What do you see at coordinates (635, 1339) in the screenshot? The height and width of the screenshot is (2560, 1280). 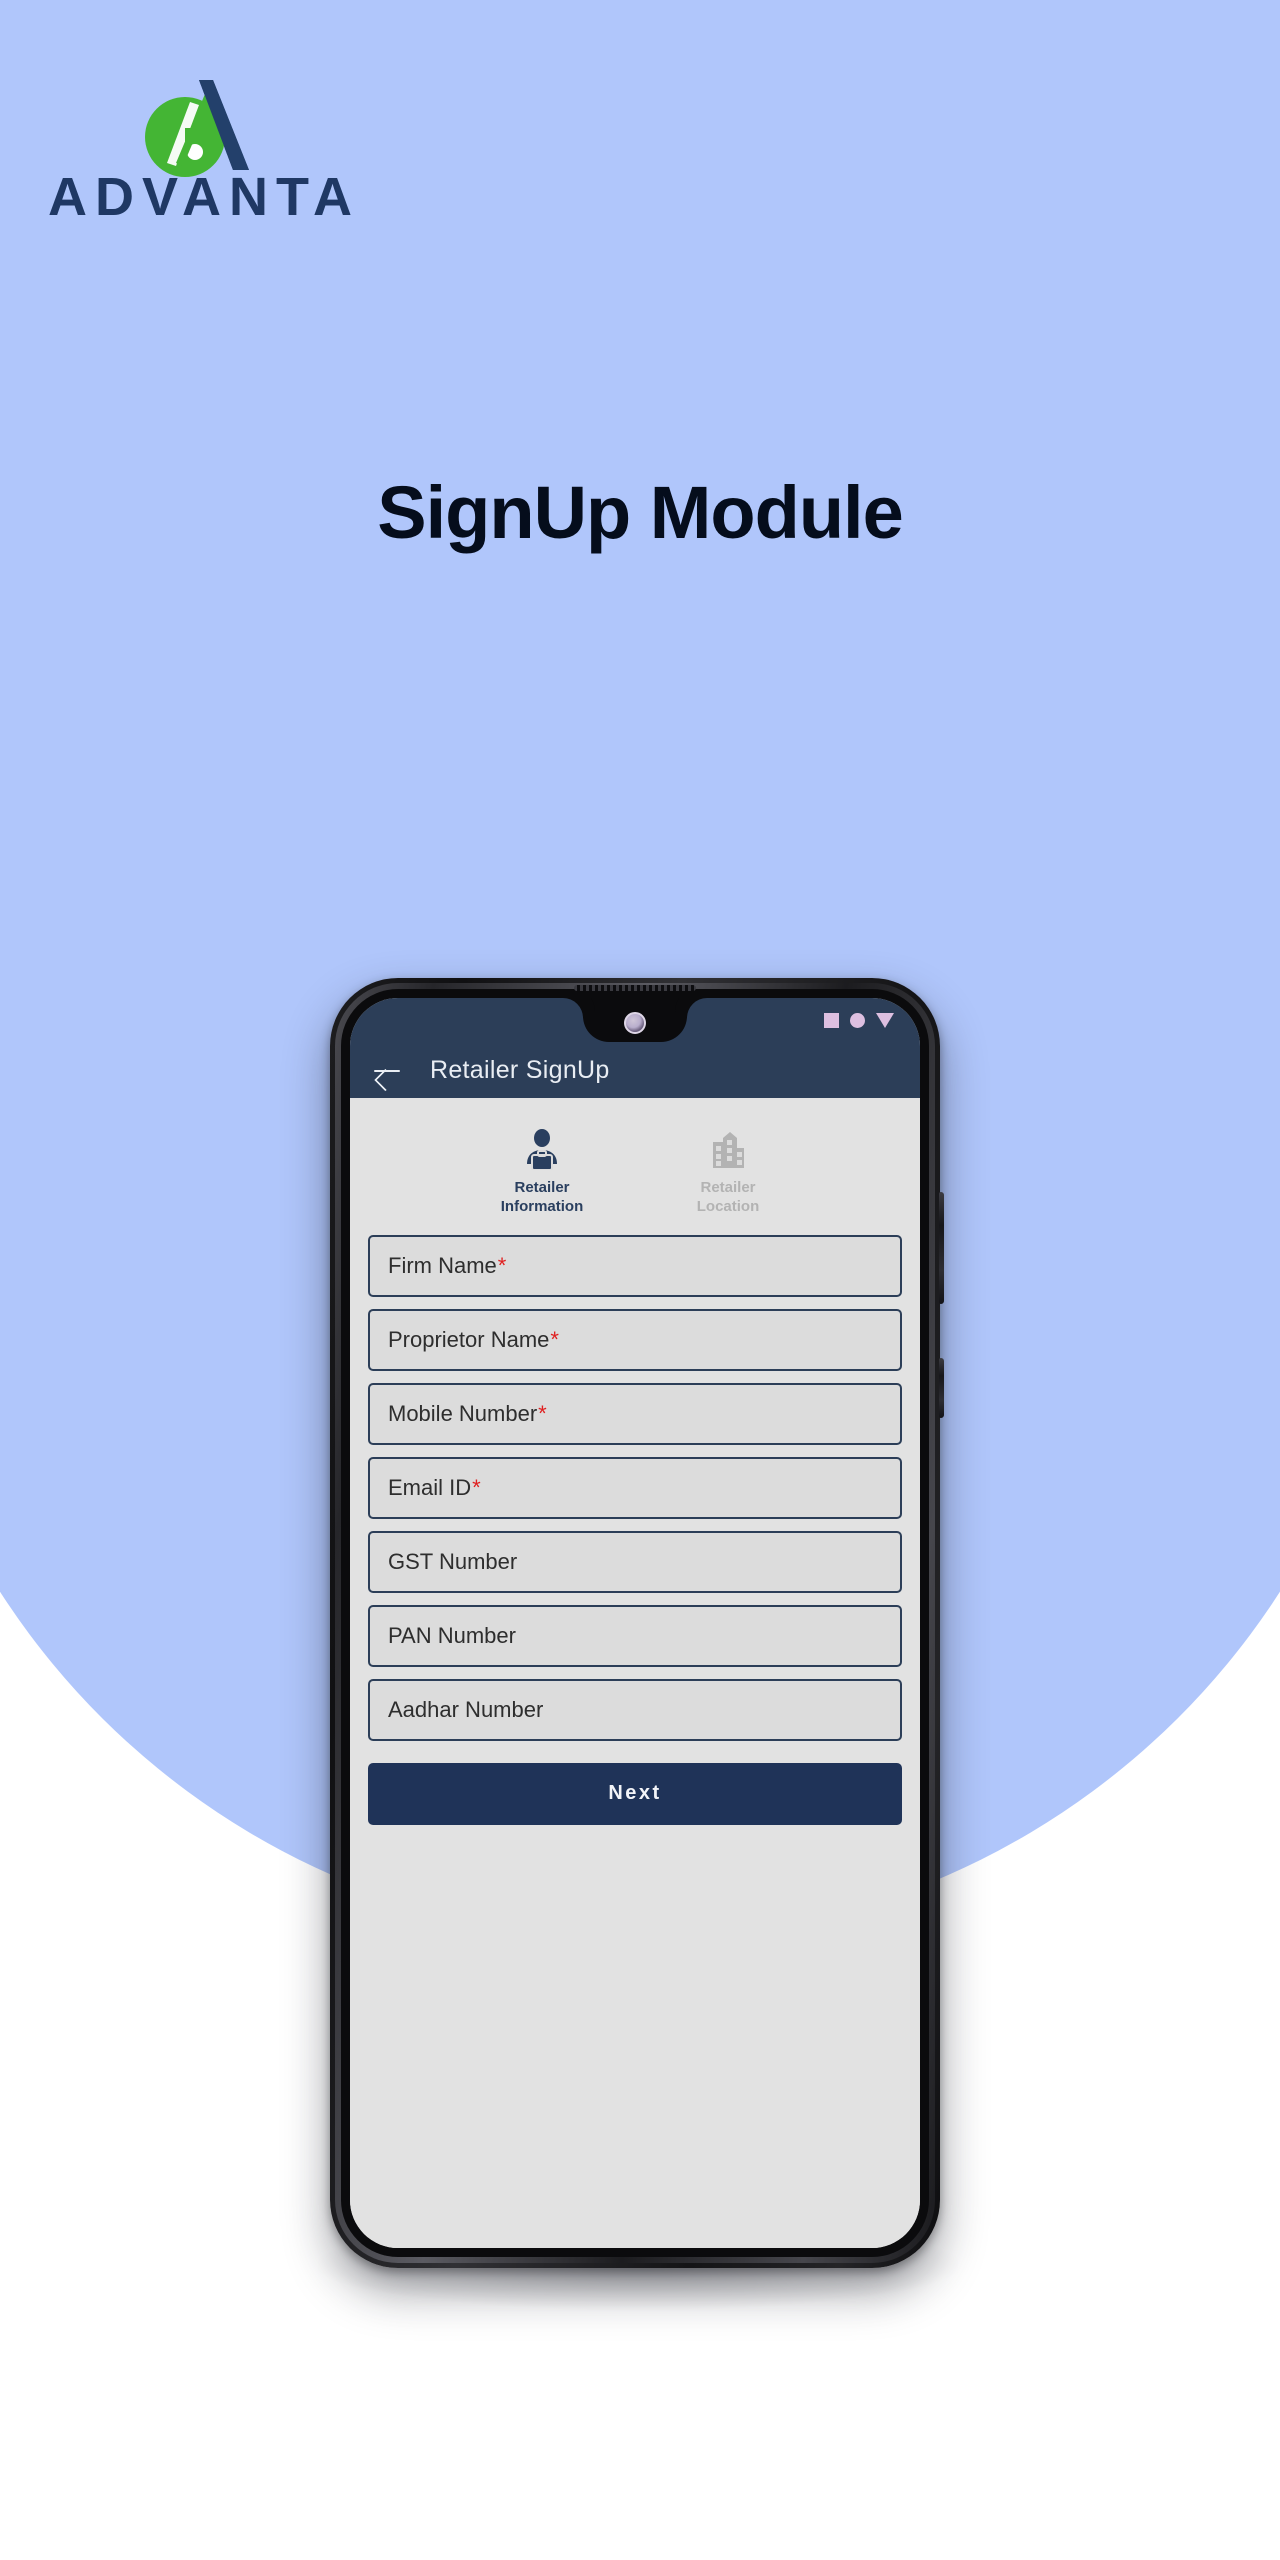 I see `proprietor-name-input: Proprietor Name *` at bounding box center [635, 1339].